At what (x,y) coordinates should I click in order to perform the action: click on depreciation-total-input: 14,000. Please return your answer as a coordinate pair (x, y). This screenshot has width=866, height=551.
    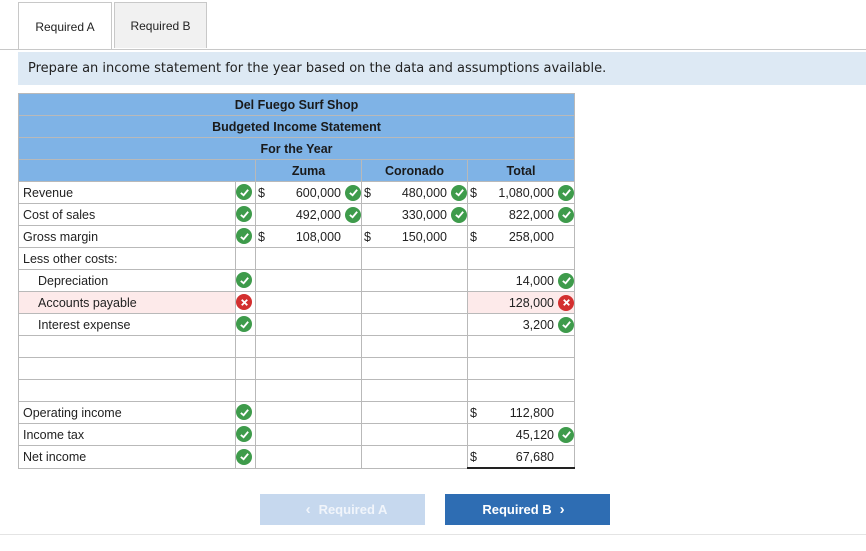
    Looking at the image, I should click on (520, 281).